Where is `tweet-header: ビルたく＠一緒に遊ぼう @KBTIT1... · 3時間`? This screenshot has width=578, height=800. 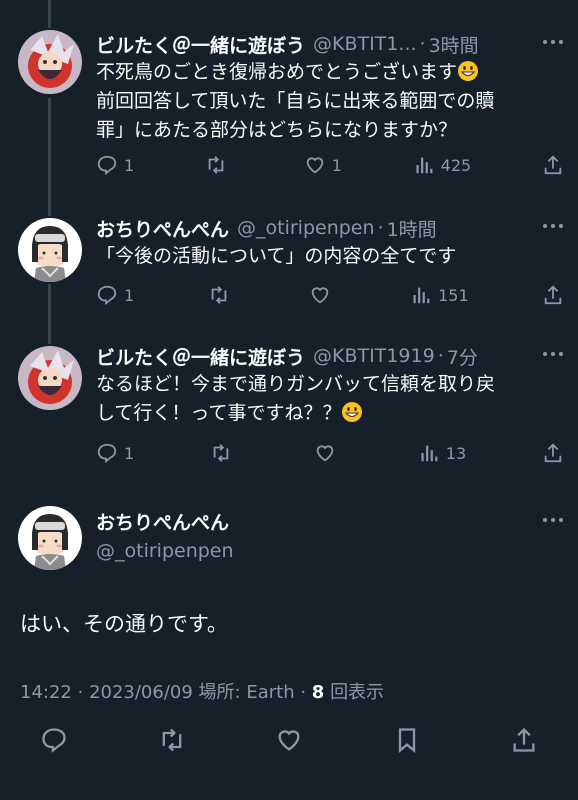 tweet-header: ビルたく＠一緒に遊ぼう @KBTIT1... · 3時間 is located at coordinates (332, 44).